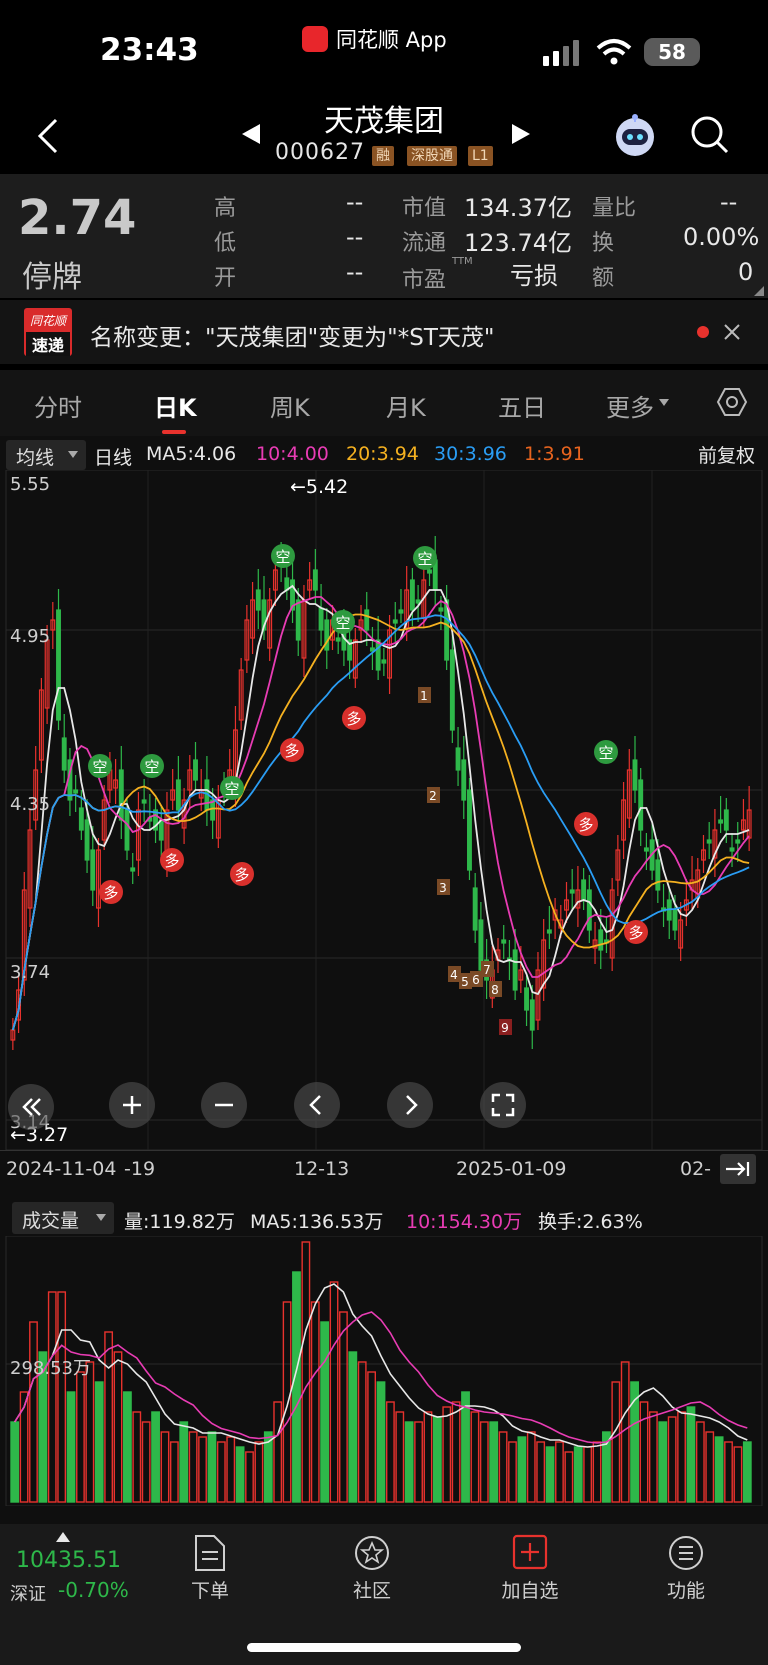 This screenshot has width=768, height=1665. Describe the element at coordinates (372, 1553) in the screenshot. I see `community-star-icon` at that location.